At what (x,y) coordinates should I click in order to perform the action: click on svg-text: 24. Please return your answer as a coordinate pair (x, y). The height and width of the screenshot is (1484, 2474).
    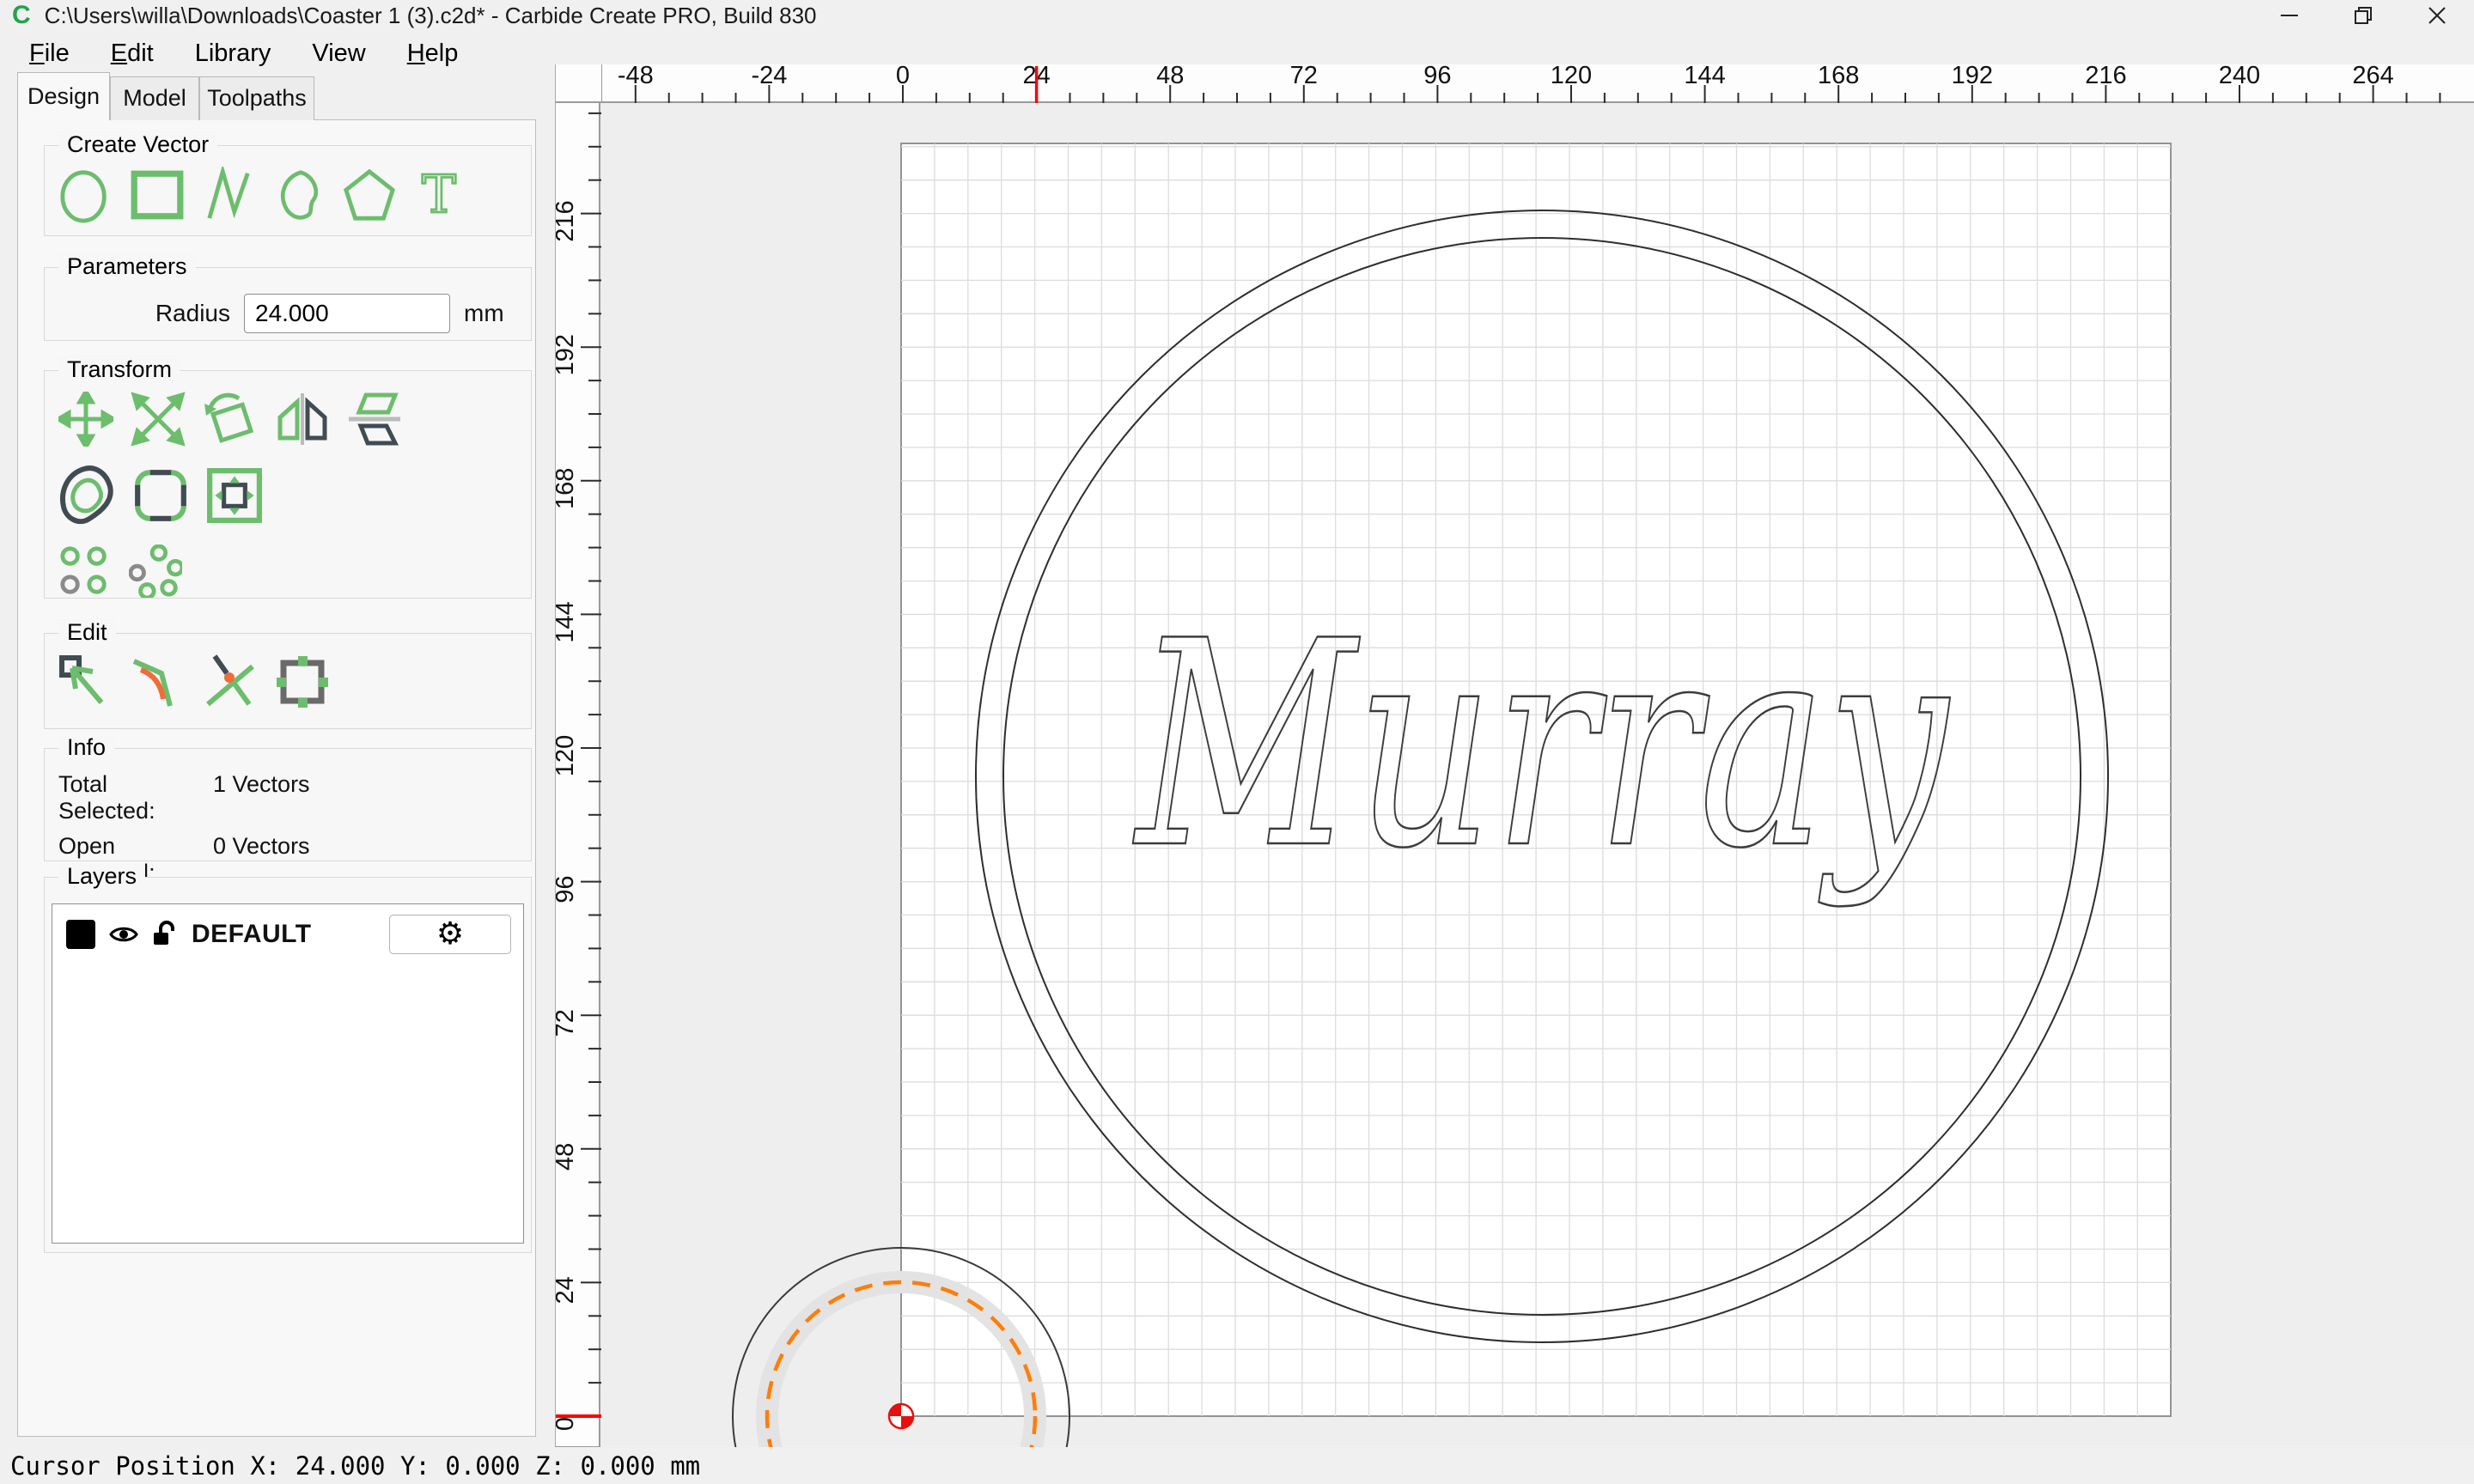
    Looking at the image, I should click on (567, 1290).